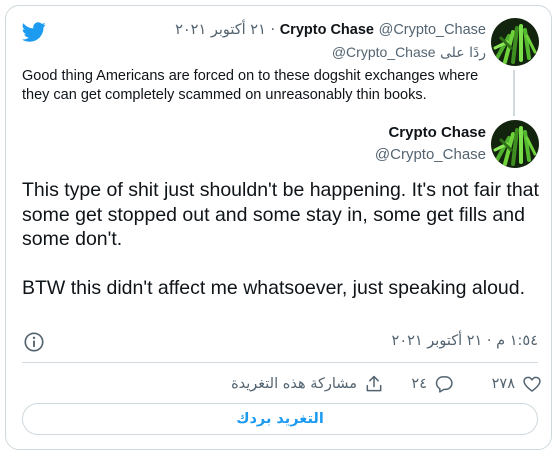 The image size is (560, 457). Describe the element at coordinates (327, 30) in the screenshot. I see `quoted-author-name: Crypto Chase` at that location.